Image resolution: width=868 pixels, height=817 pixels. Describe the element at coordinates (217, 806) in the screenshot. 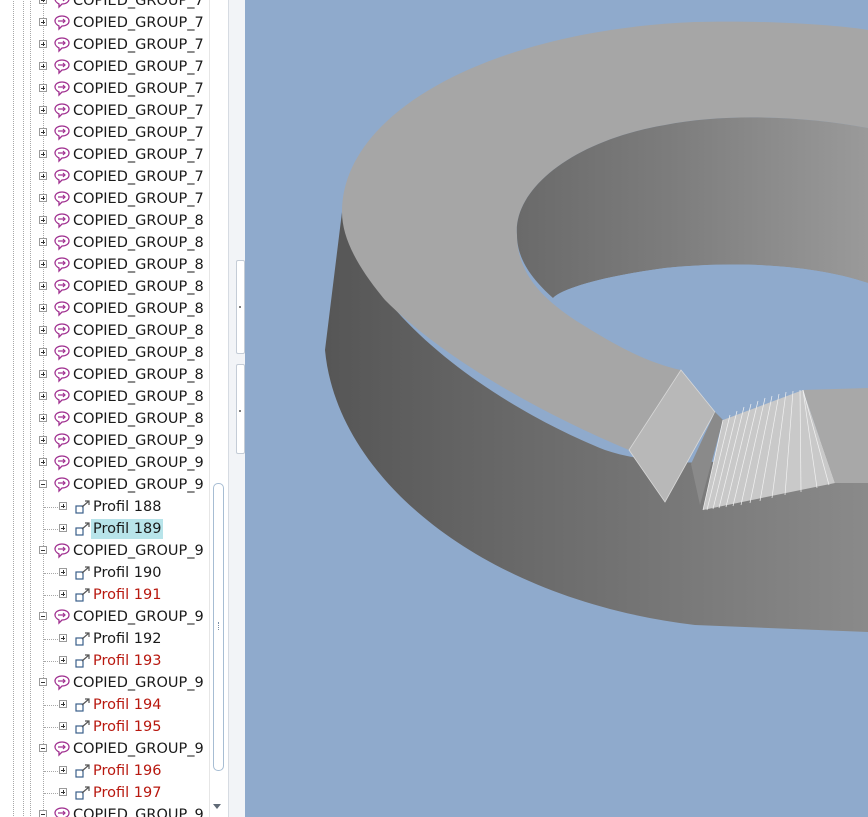

I see `scroll-down-arrow-icon` at that location.